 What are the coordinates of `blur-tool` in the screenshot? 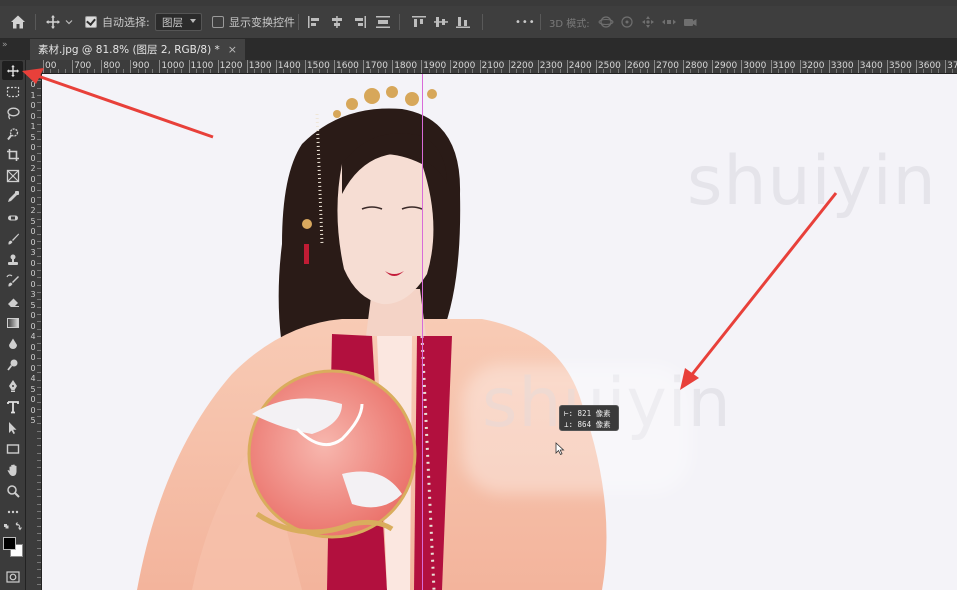 It's located at (12, 343).